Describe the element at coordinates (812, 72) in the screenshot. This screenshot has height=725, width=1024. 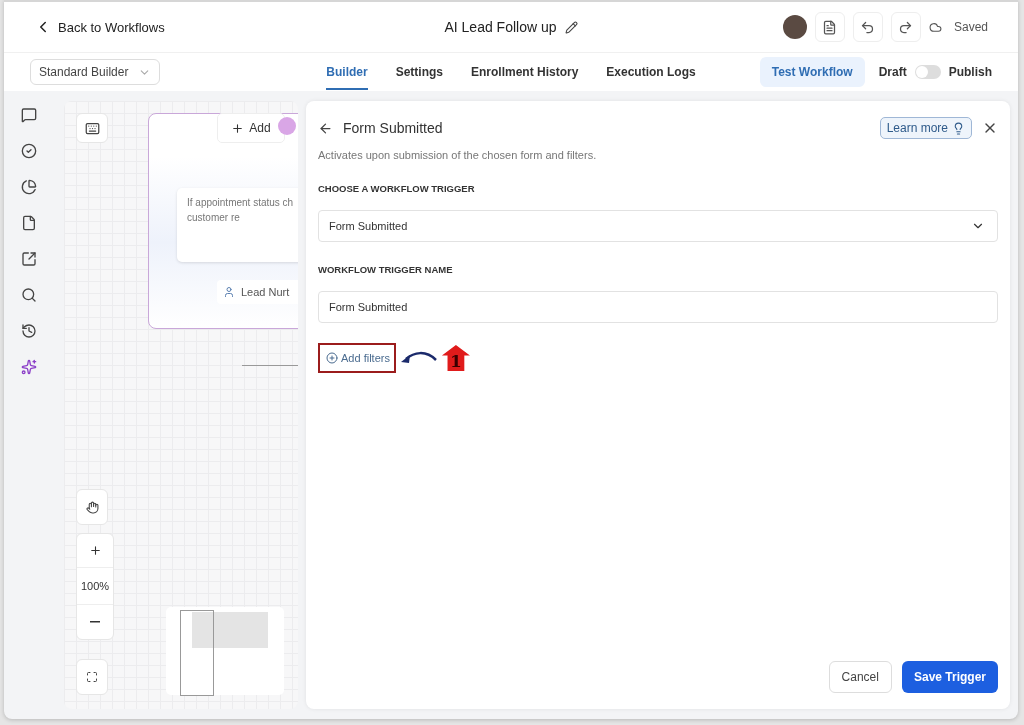
I see `test-workflow-button: Test Workflow` at that location.